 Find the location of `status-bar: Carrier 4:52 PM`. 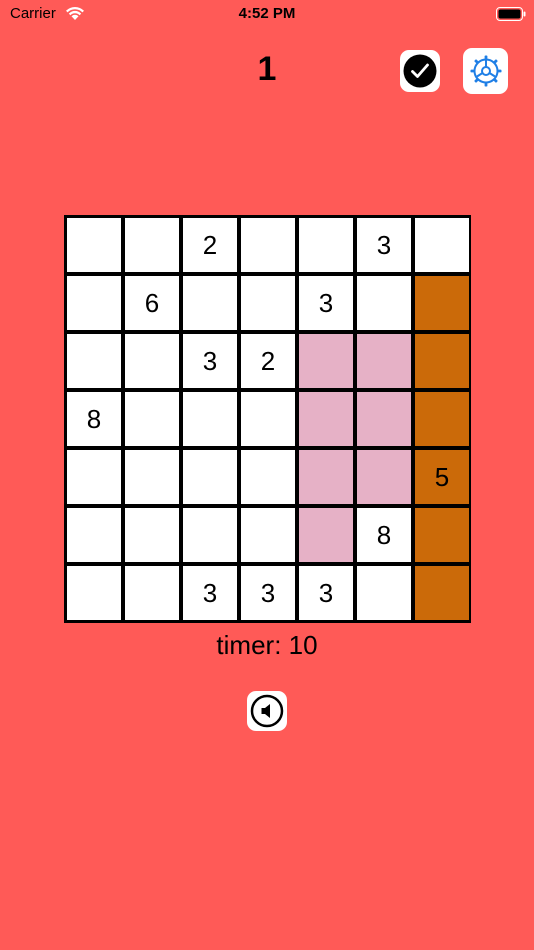

status-bar: Carrier 4:52 PM is located at coordinates (267, 15).